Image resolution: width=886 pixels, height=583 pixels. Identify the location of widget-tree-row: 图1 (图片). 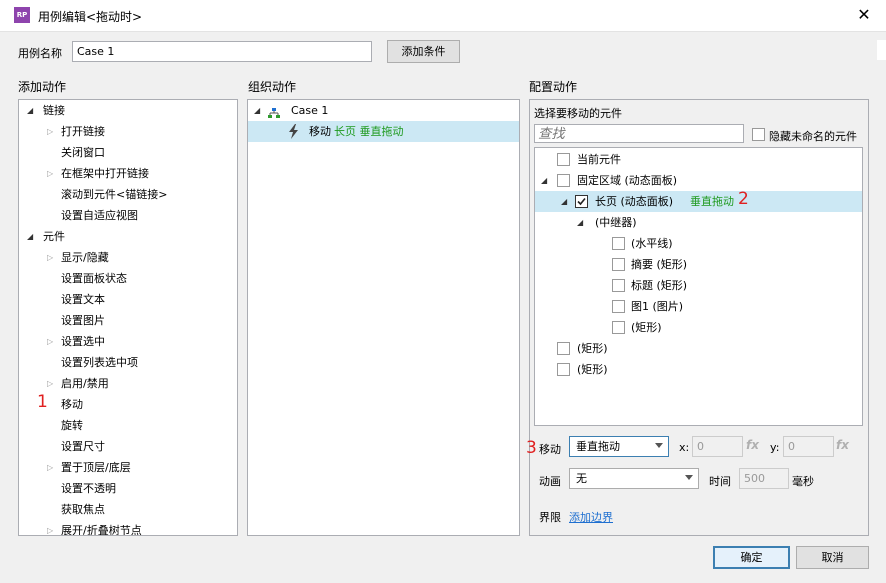
(698, 306).